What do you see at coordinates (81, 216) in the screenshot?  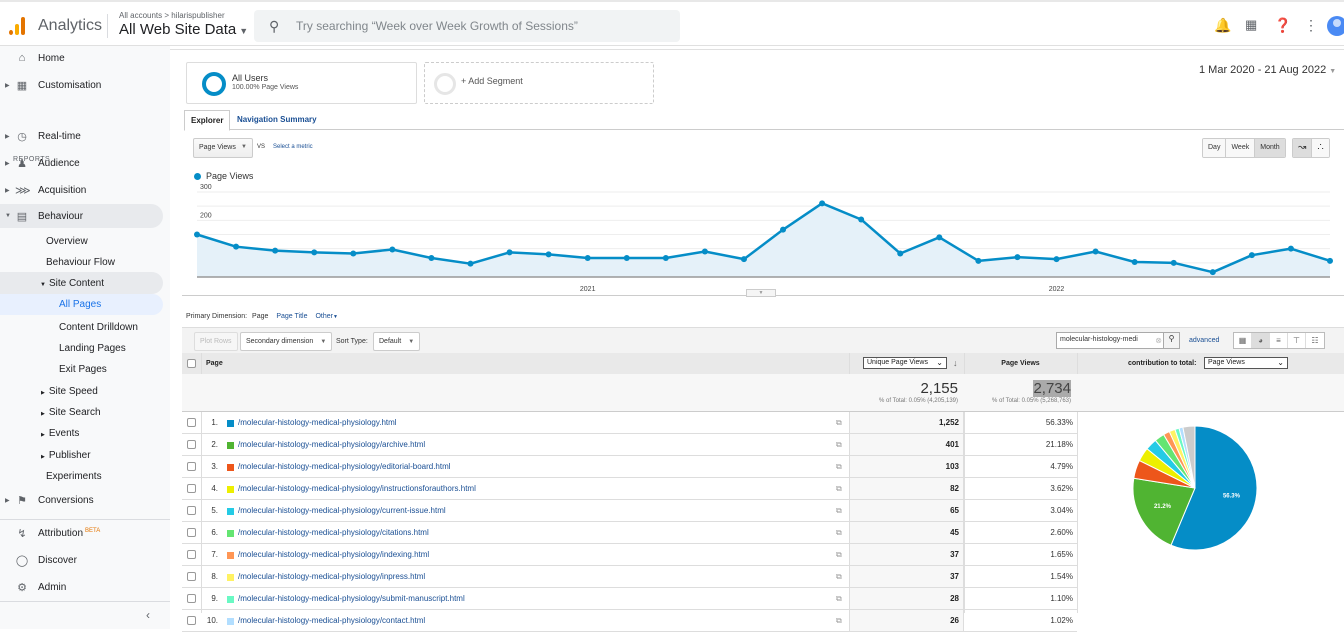 I see `sidebar-item-behaviour: ▼ ▤ Behaviour` at bounding box center [81, 216].